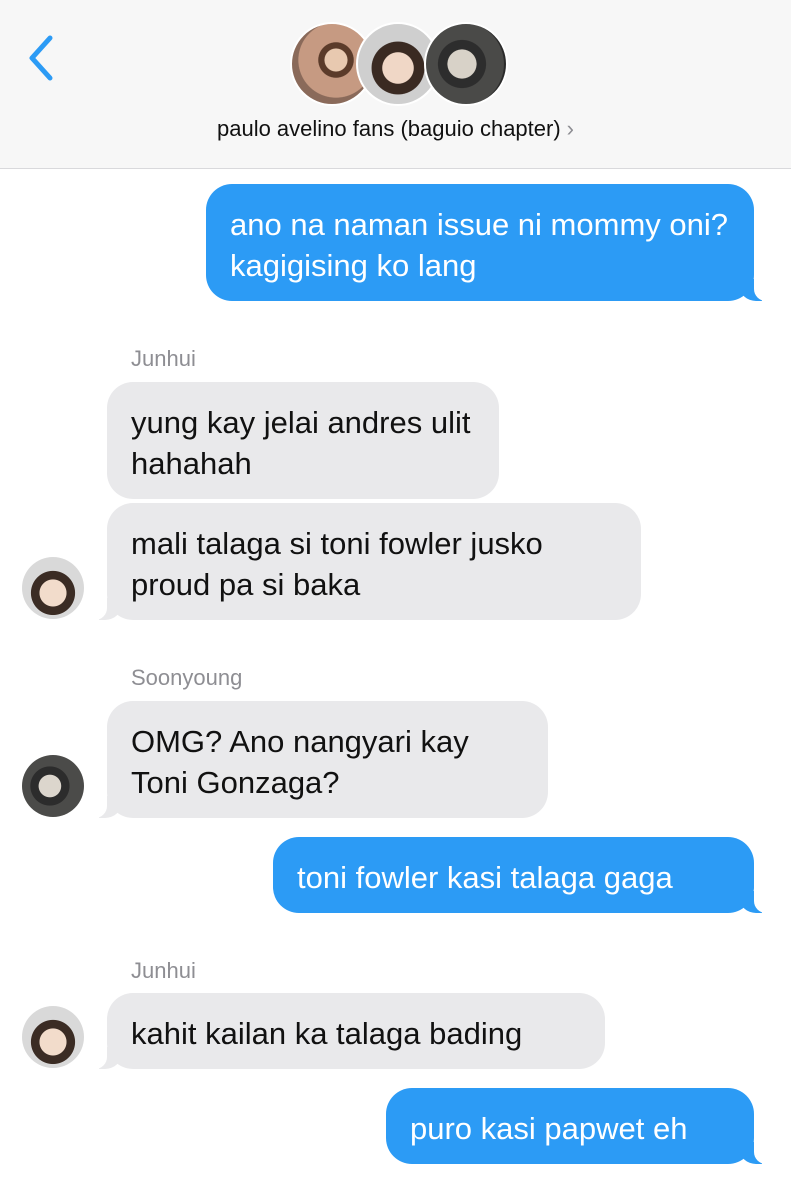 The width and height of the screenshot is (791, 1200). Describe the element at coordinates (327, 1033) in the screenshot. I see `message-text: kahit kailan ka talaga bading` at that location.